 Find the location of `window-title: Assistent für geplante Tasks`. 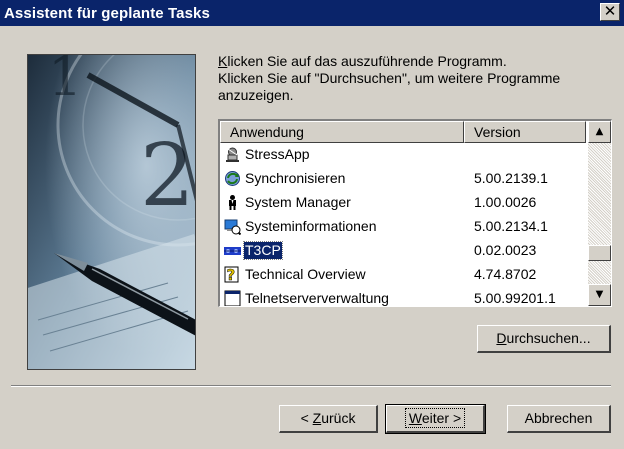

window-title: Assistent für geplante Tasks is located at coordinates (107, 13).